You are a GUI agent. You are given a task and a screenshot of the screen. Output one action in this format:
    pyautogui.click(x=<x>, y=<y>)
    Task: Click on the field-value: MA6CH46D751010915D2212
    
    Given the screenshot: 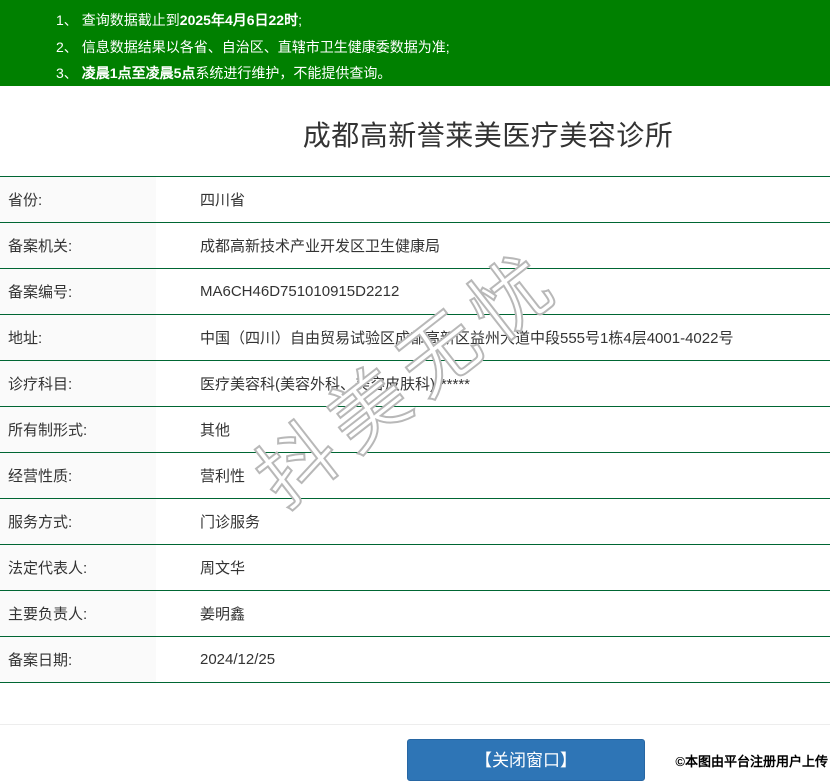 What is the action you would take?
    pyautogui.click(x=300, y=291)
    